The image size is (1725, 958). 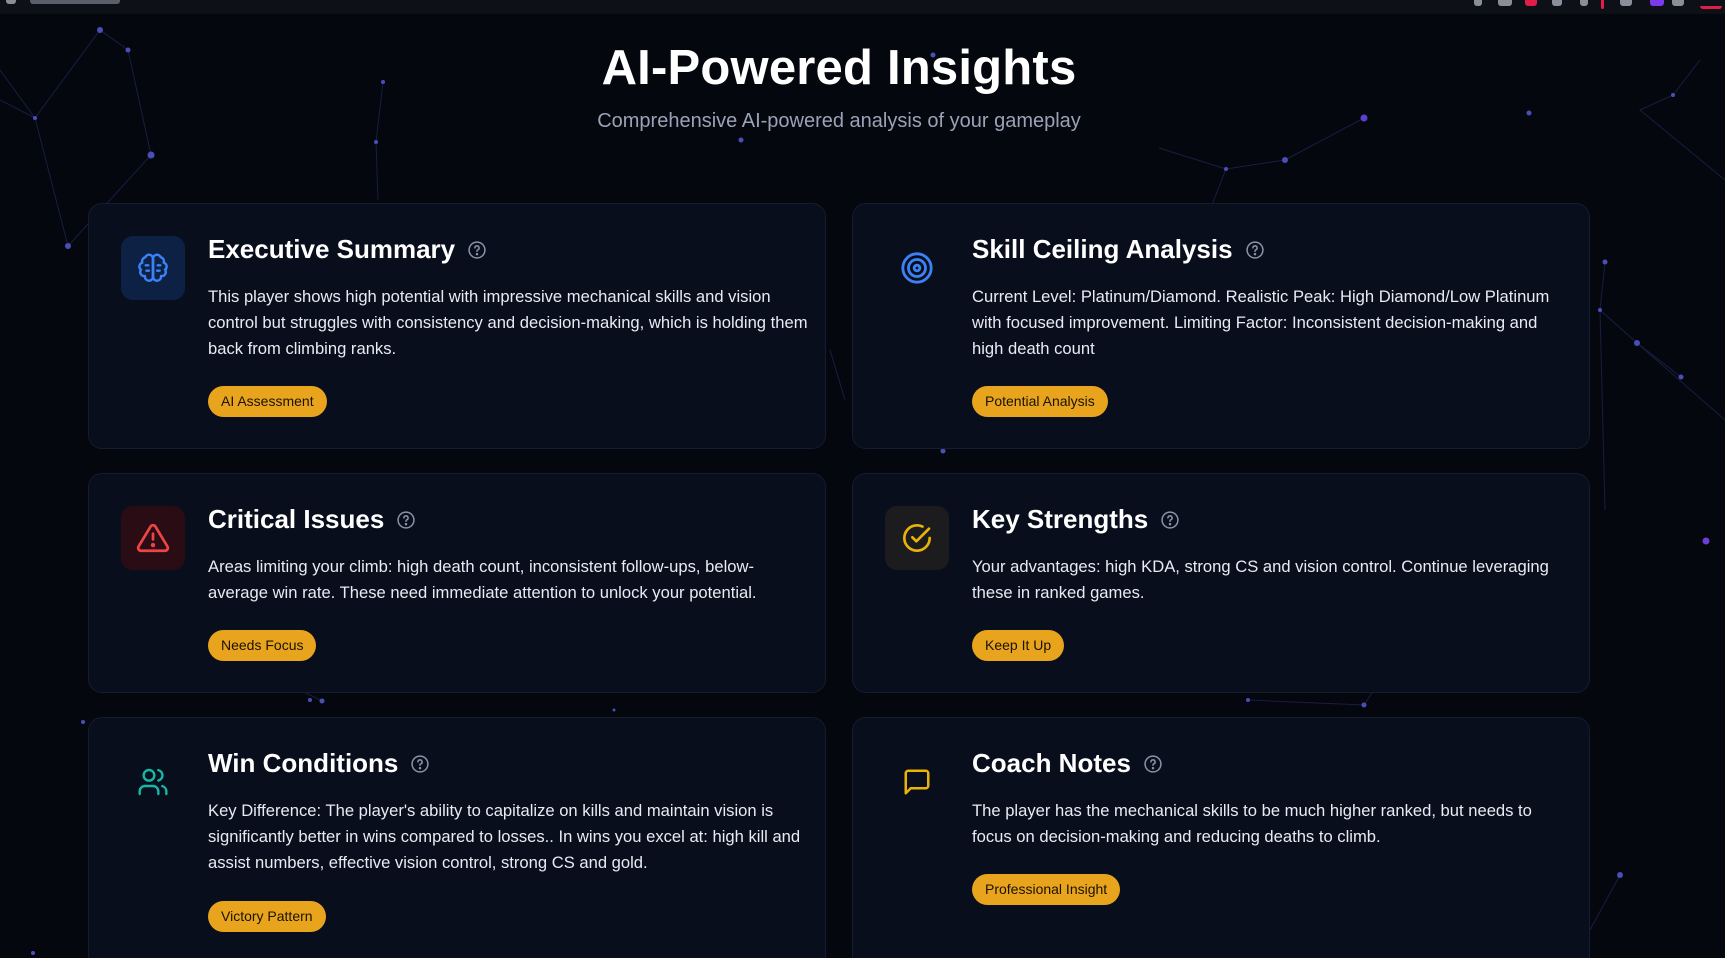 What do you see at coordinates (1046, 889) in the screenshot?
I see `badge-professional-insight: Professional Insight` at bounding box center [1046, 889].